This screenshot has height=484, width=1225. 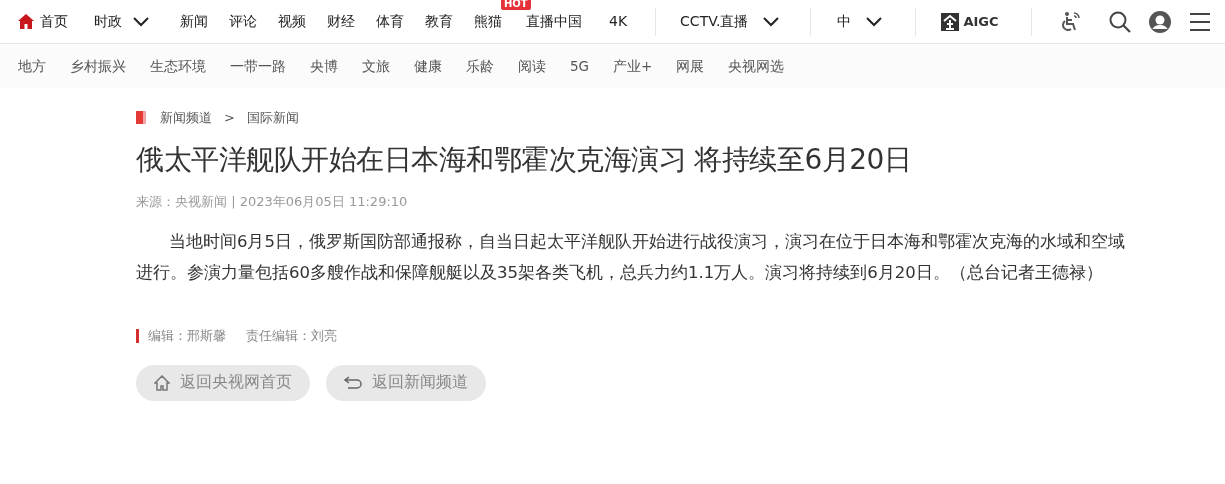 I want to click on nav-link: 阅读, so click(x=532, y=66).